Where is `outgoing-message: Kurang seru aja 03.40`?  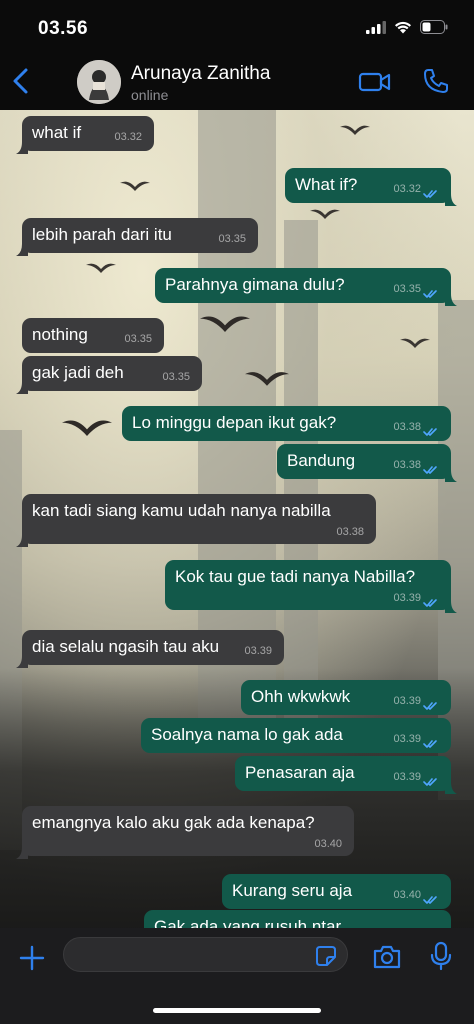 outgoing-message: Kurang seru aja 03.40 is located at coordinates (336, 891).